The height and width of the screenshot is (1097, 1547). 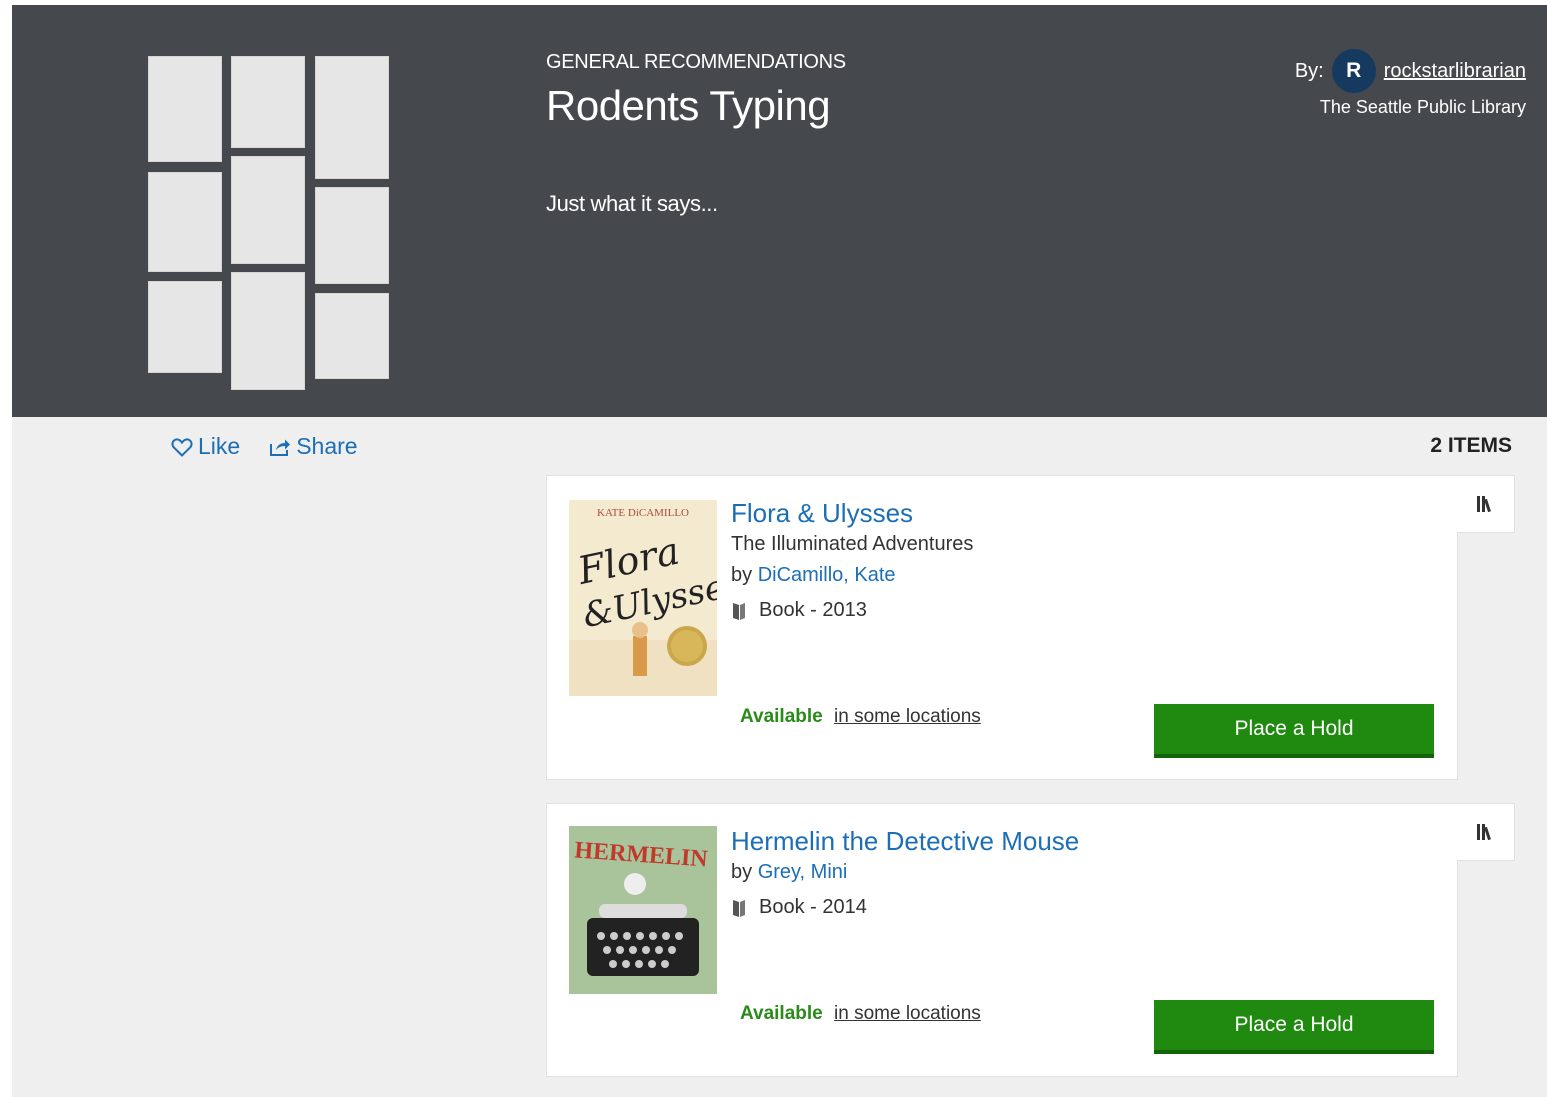 I want to click on book-cover: KATE DiCAMILLO Flora &Ulysses, so click(x=643, y=598).